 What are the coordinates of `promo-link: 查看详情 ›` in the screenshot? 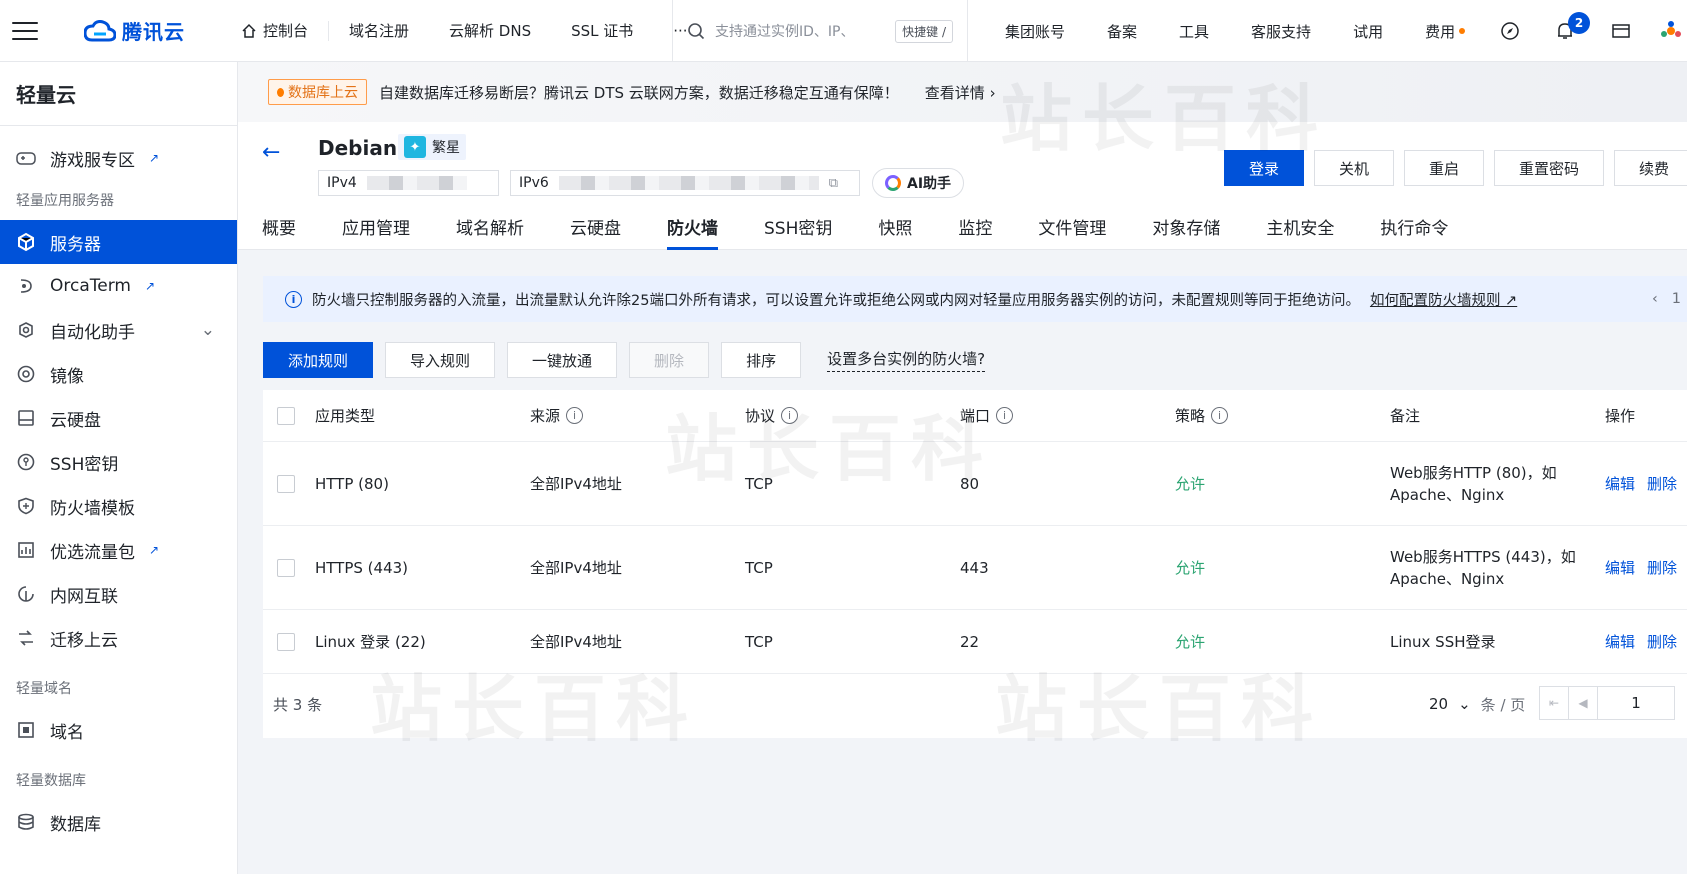 It's located at (960, 92).